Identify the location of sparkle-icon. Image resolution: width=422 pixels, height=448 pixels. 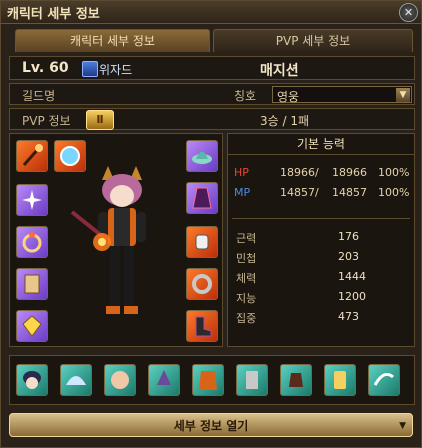
(32, 200).